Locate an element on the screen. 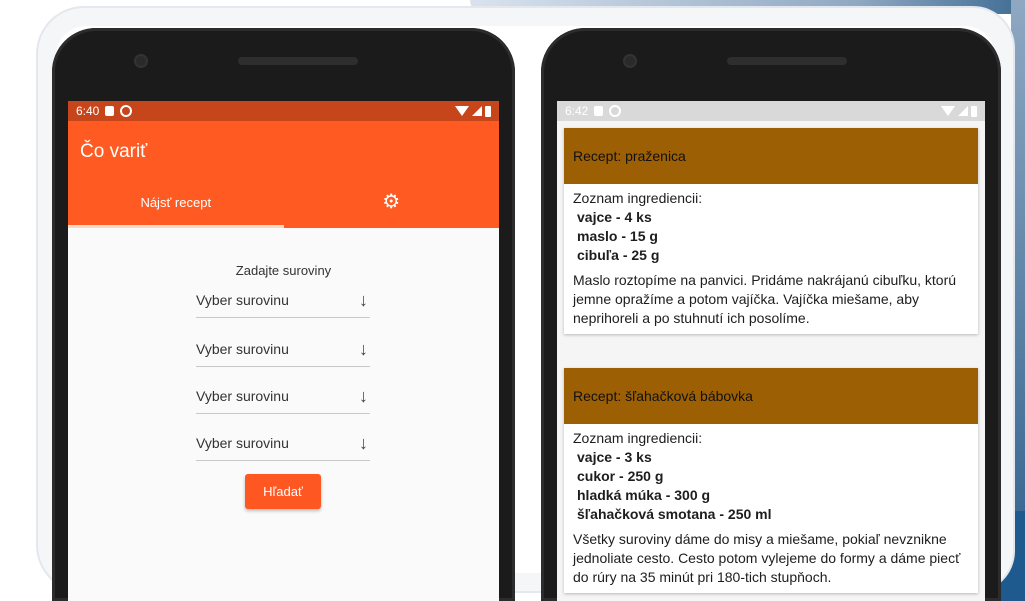 The width and height of the screenshot is (1025, 601). gear-icon: ⚙ is located at coordinates (391, 202).